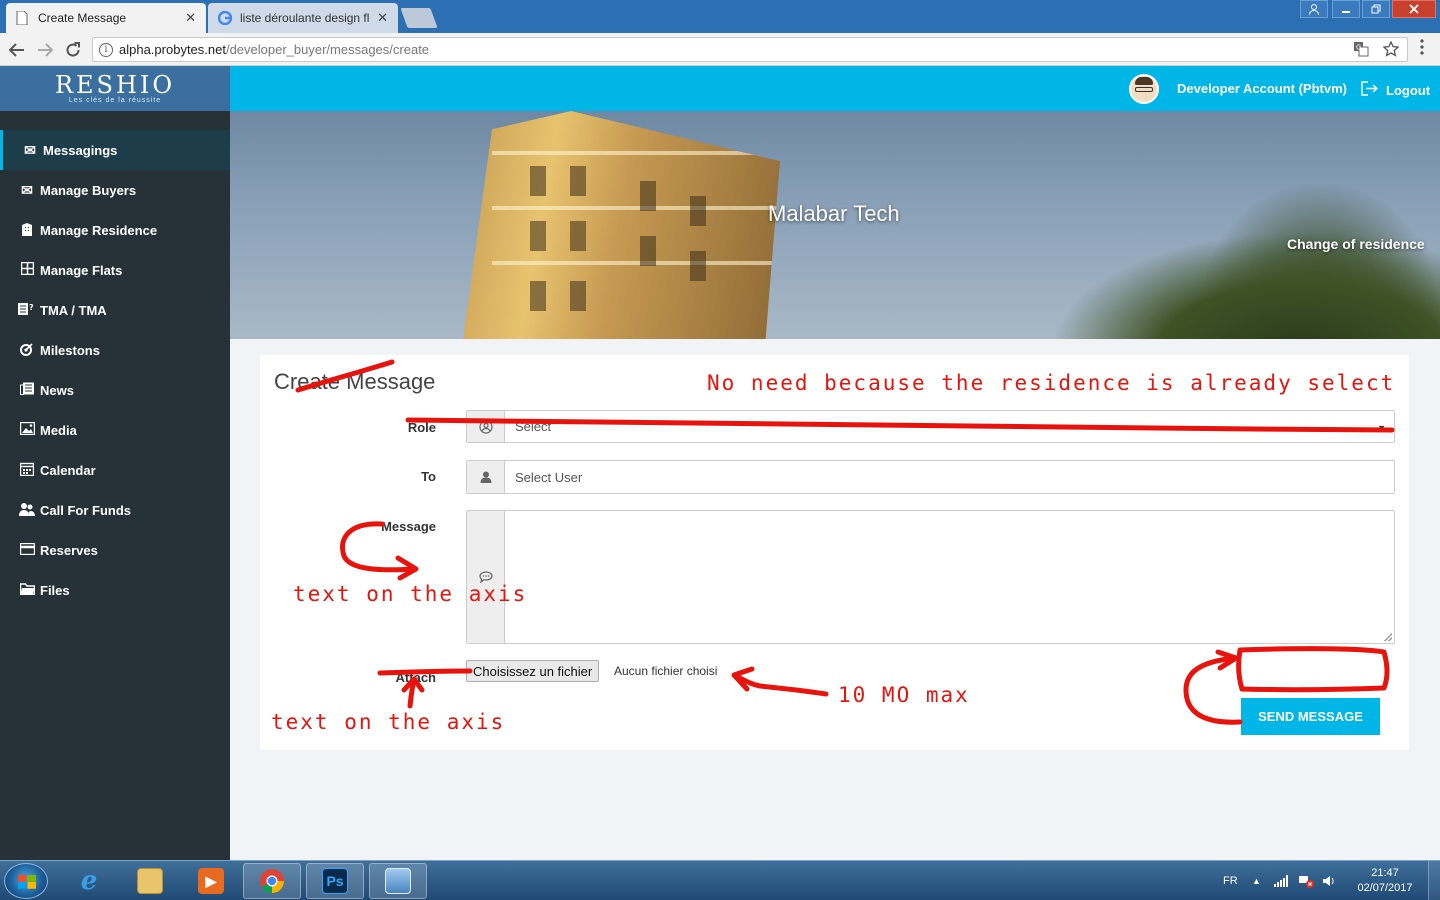 Image resolution: width=1440 pixels, height=900 pixels. What do you see at coordinates (73, 50) in the screenshot?
I see `reload-icon` at bounding box center [73, 50].